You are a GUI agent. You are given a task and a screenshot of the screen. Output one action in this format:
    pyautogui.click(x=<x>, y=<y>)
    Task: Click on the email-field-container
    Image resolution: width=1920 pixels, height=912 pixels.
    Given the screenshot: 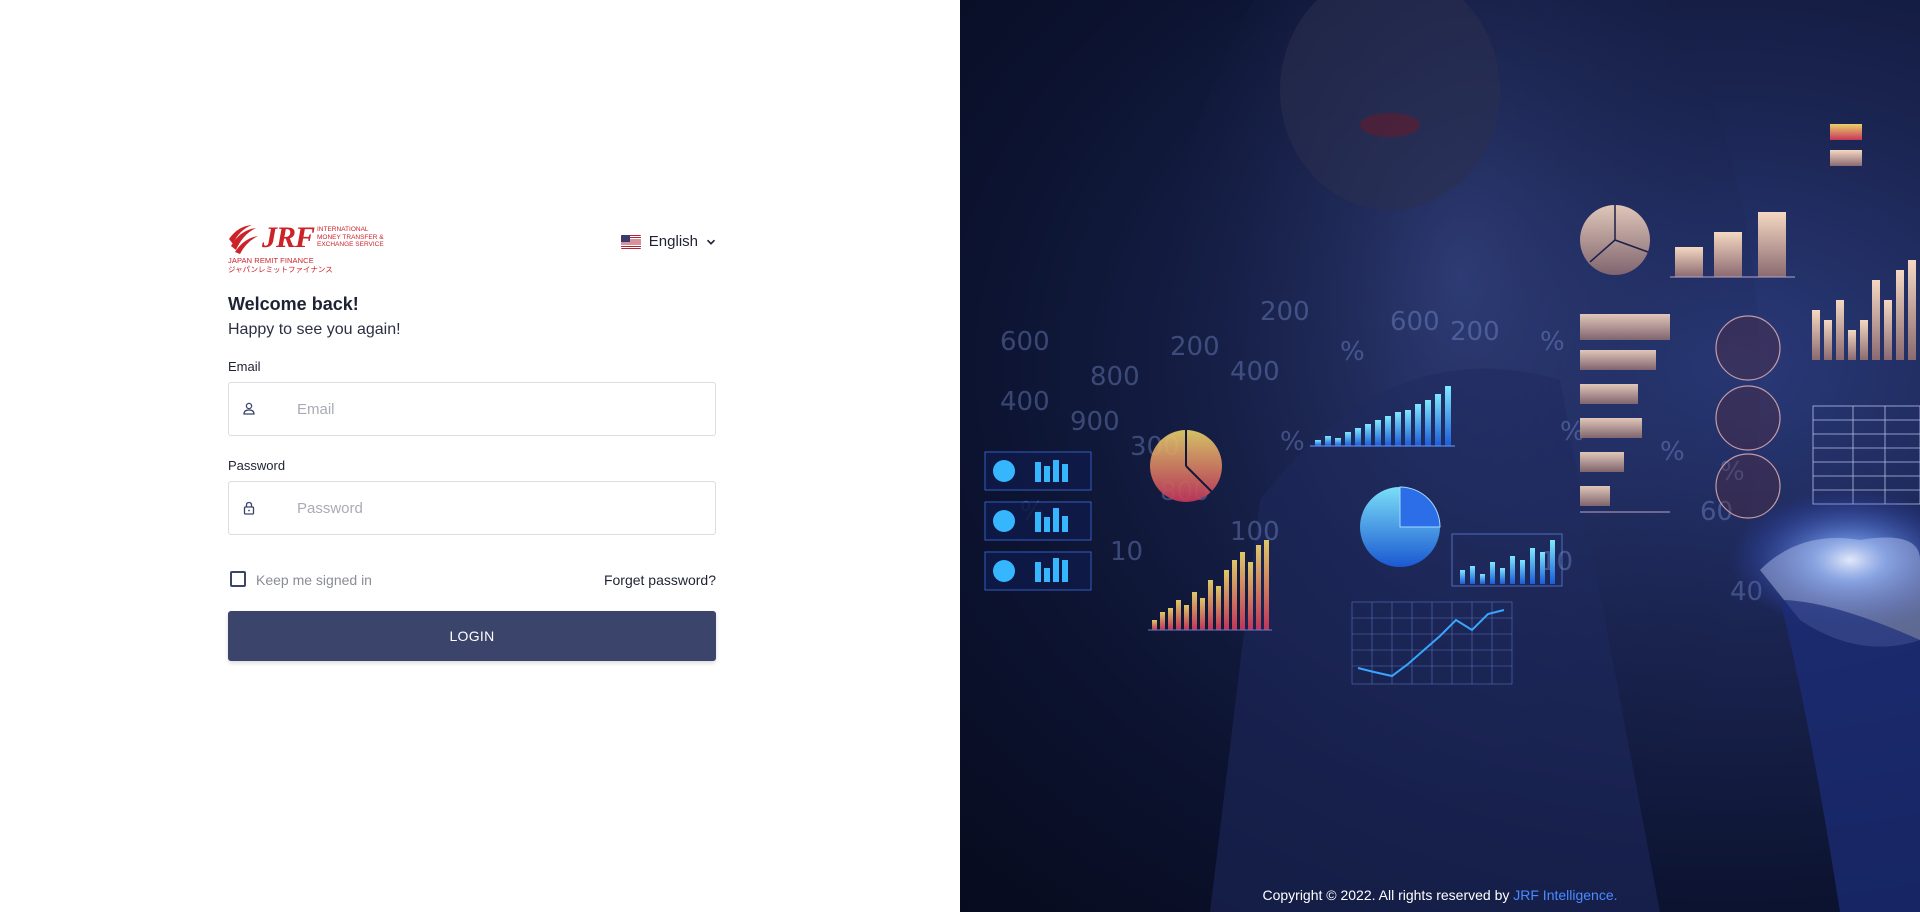 What is the action you would take?
    pyautogui.click(x=472, y=409)
    